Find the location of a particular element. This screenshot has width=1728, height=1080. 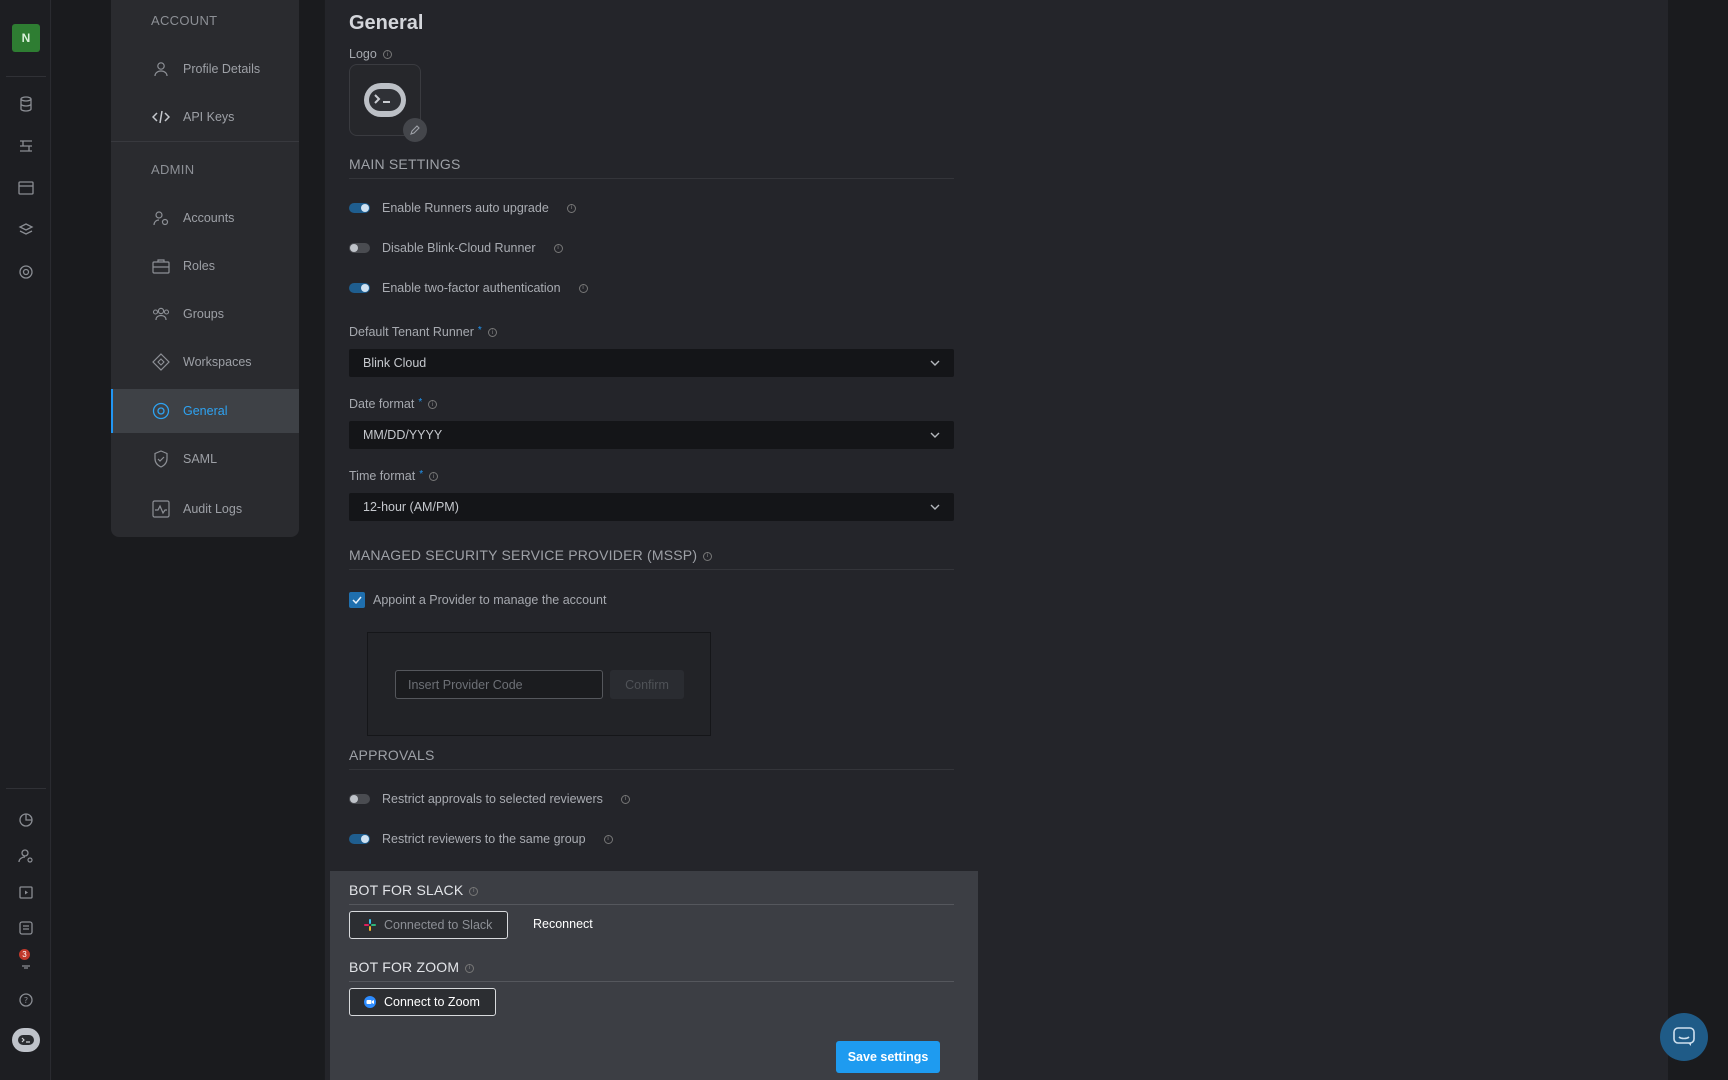

help-icon: ? is located at coordinates (26, 1000).